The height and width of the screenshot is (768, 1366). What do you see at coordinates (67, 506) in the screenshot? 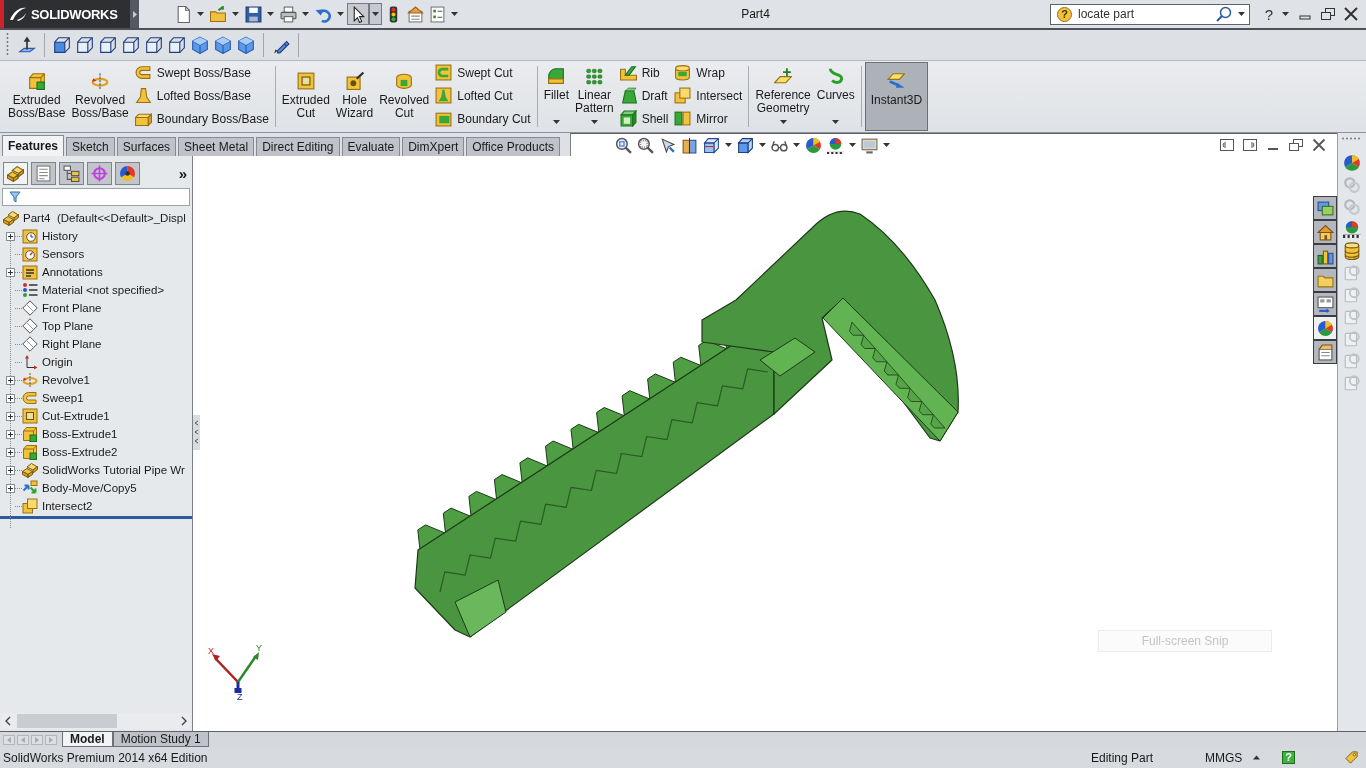
I see `tree-item: Intersect2` at bounding box center [67, 506].